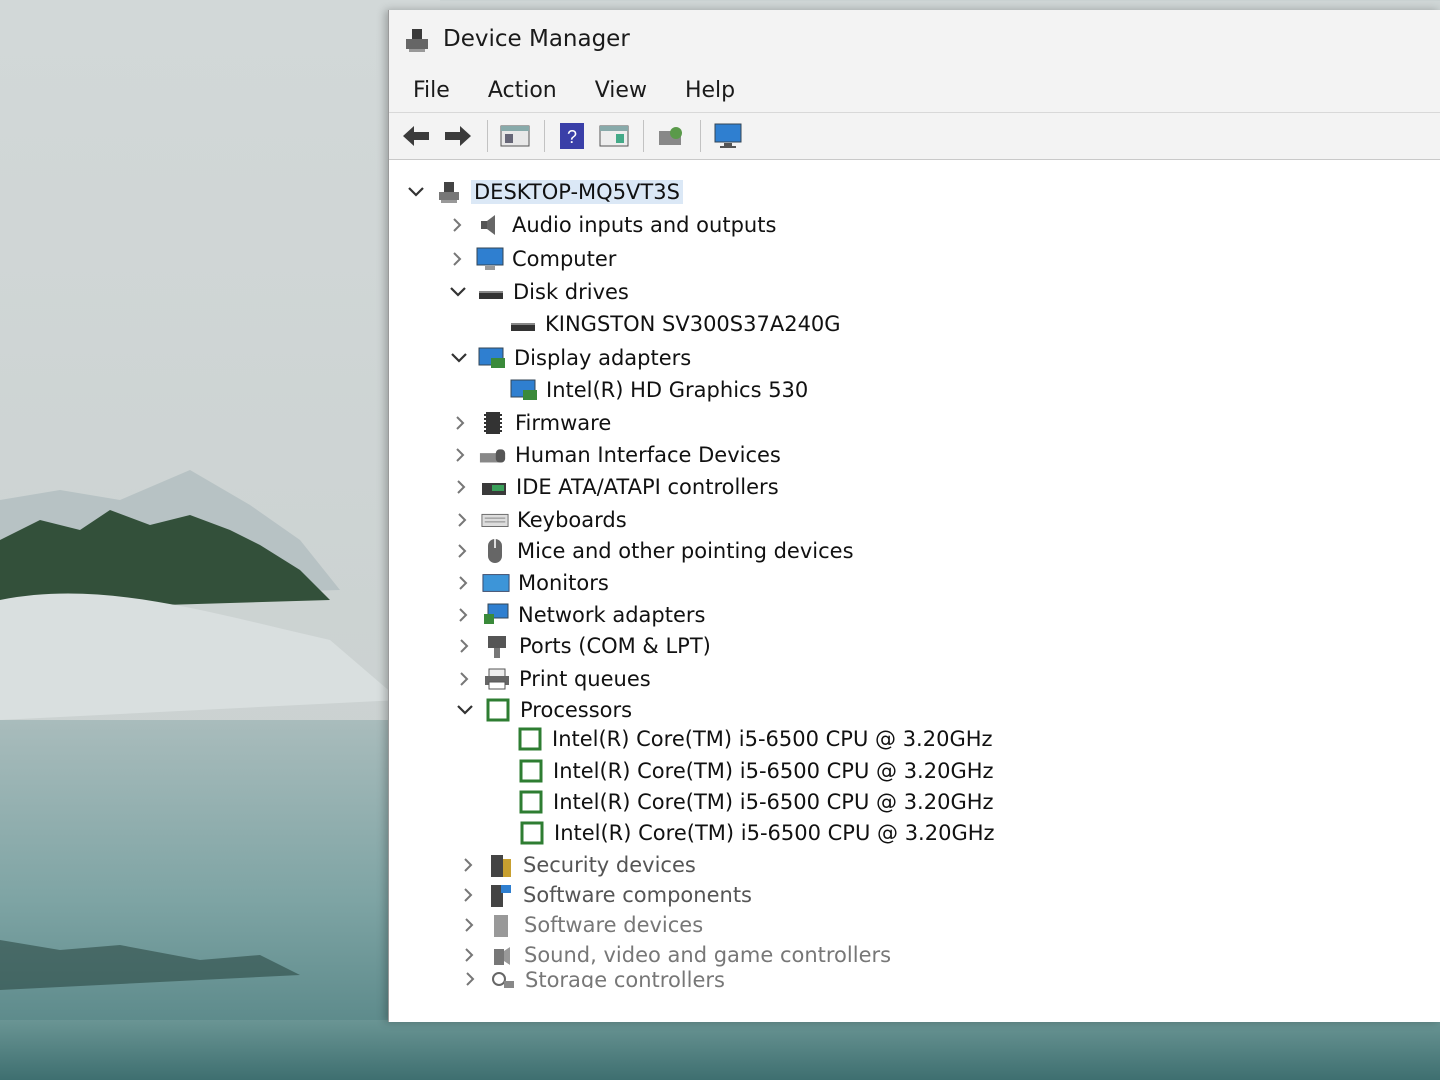 This screenshot has width=1440, height=1080. What do you see at coordinates (538, 292) in the screenshot?
I see `category-disk-drives: Disk drives` at bounding box center [538, 292].